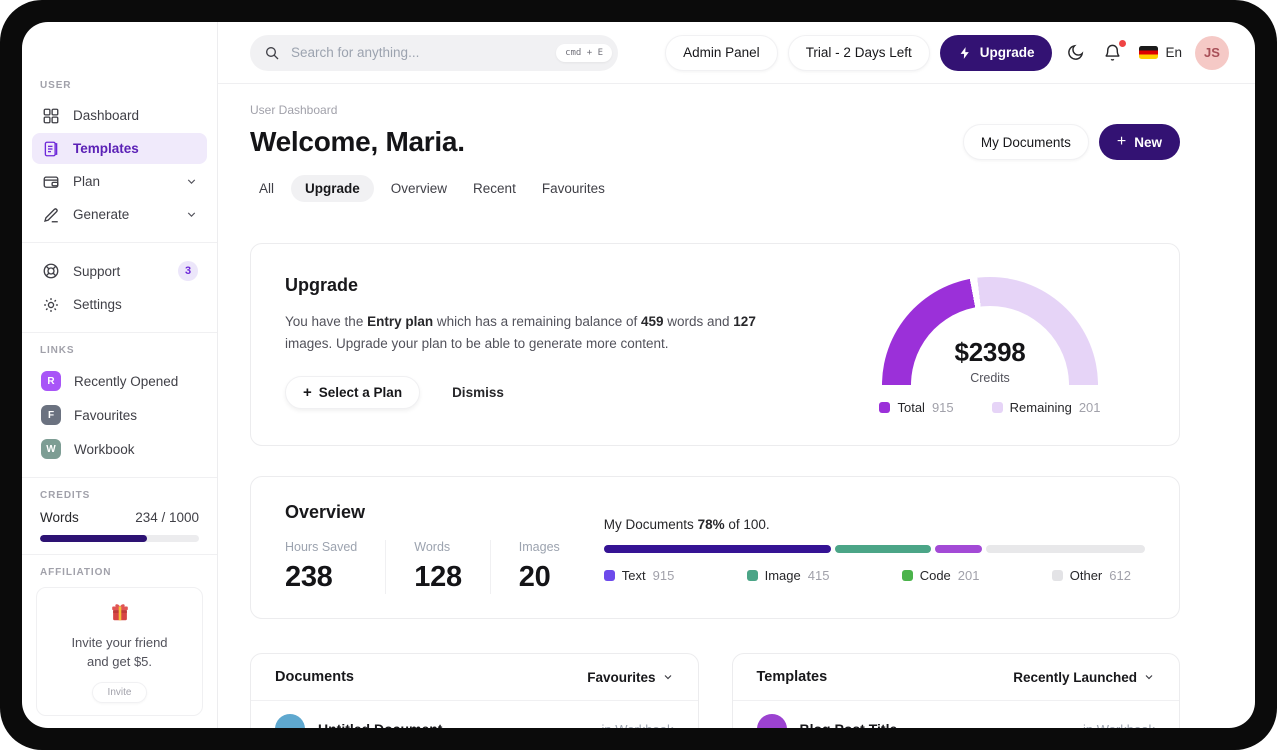  What do you see at coordinates (1046, 407) in the screenshot?
I see `legend-item-remaining: Remaining 201` at bounding box center [1046, 407].